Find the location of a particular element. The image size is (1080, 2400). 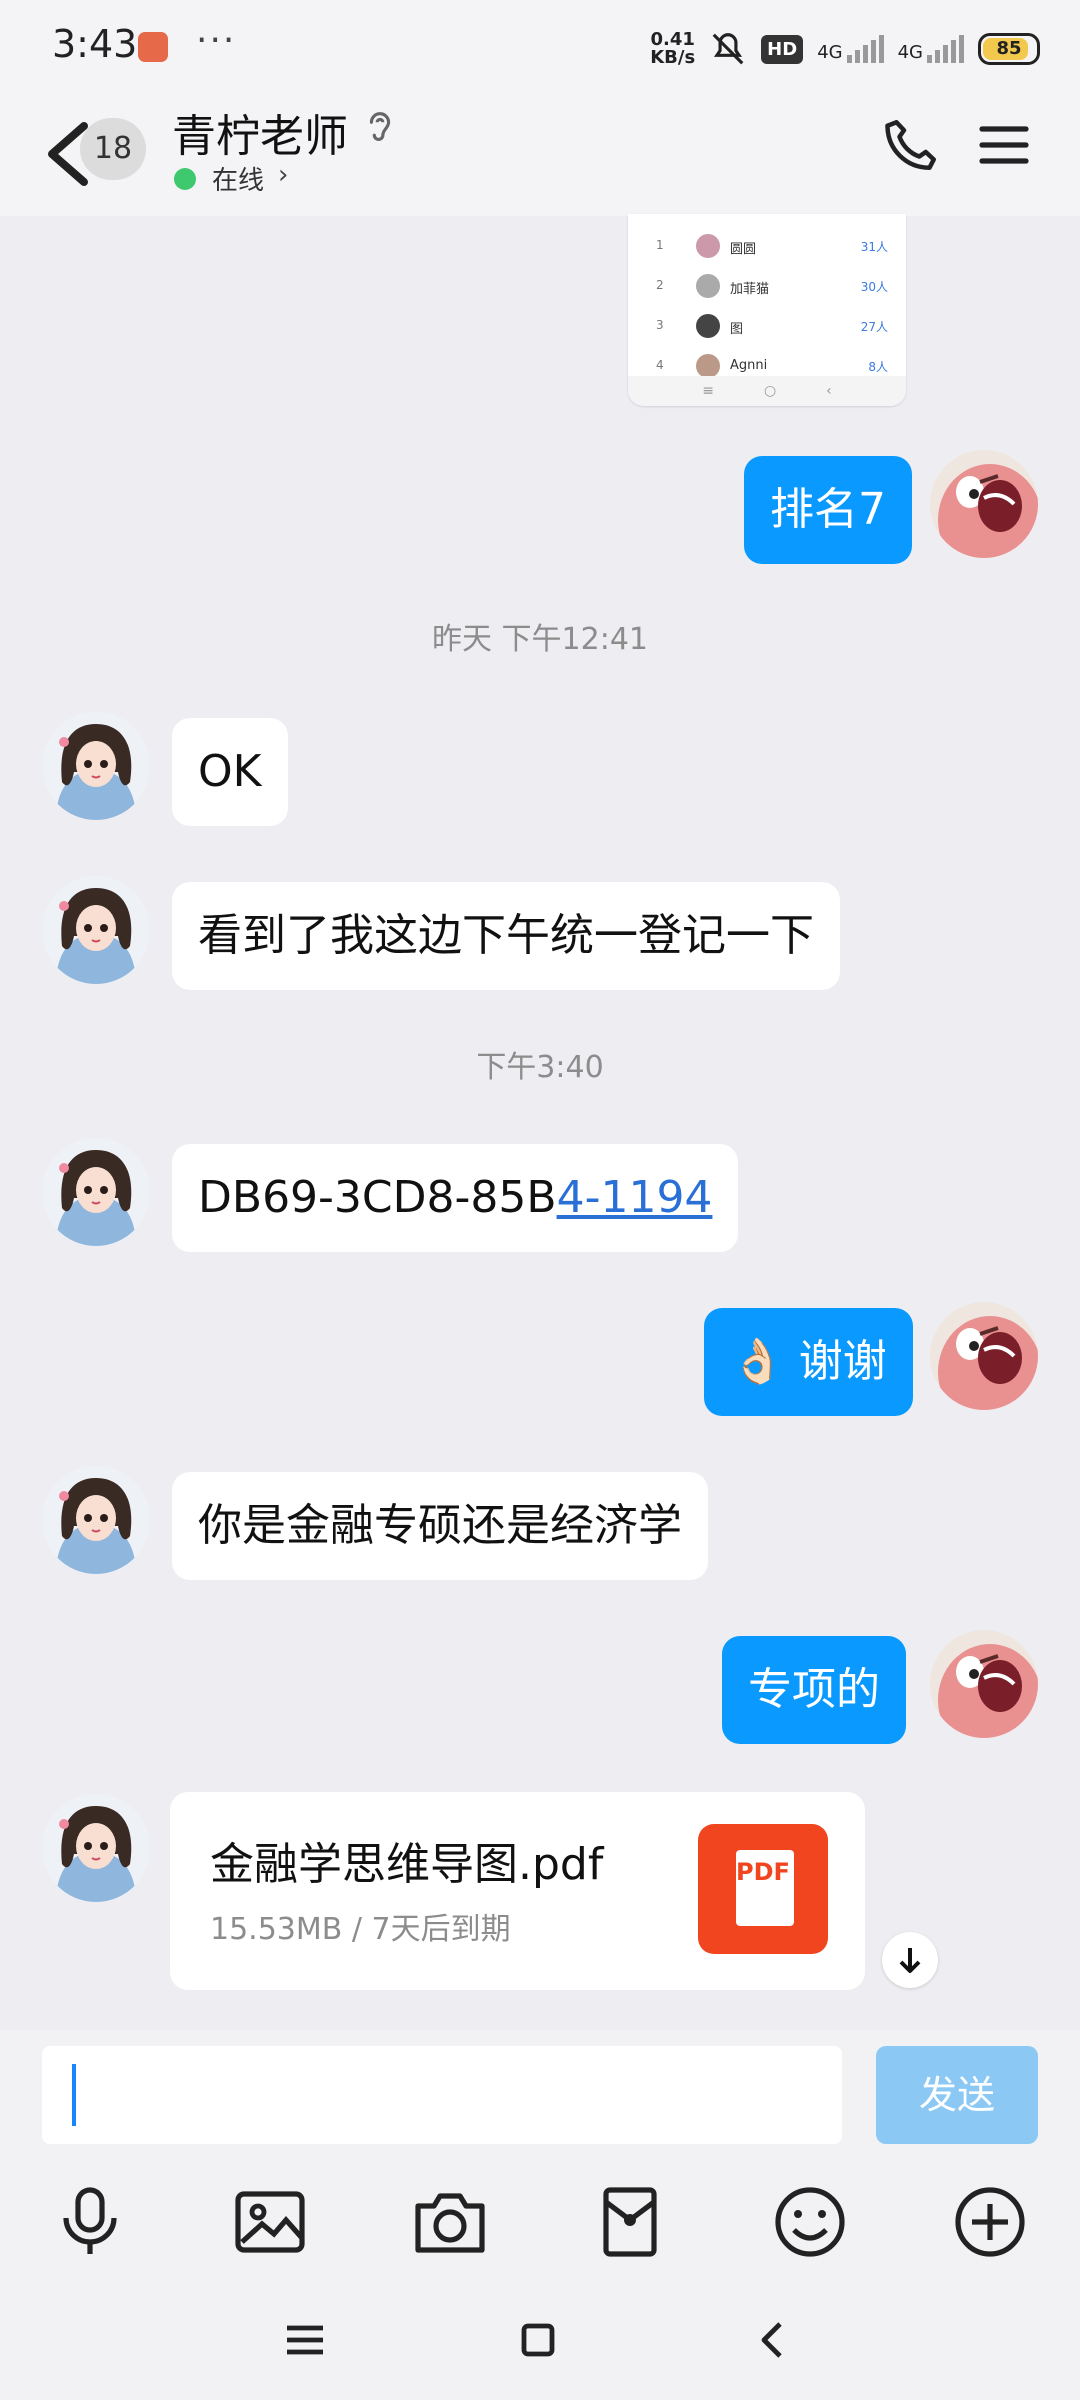

unread-badge: 18 is located at coordinates (113, 149).